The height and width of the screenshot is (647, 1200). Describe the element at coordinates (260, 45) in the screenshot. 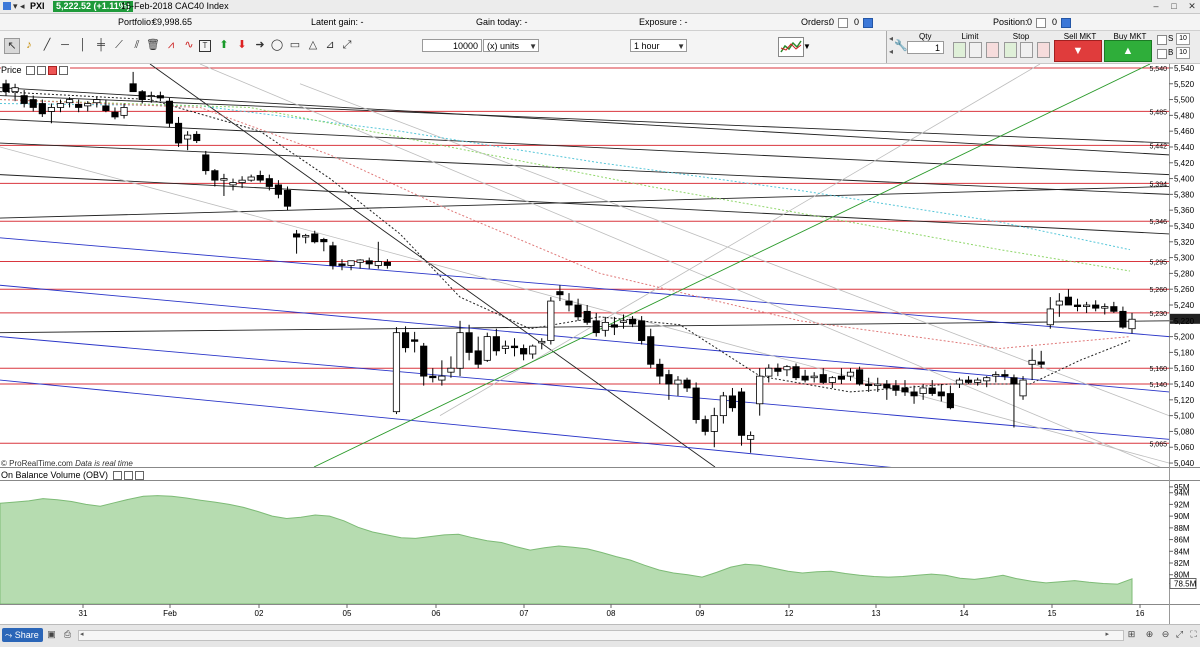

I see `arrow-right-icon: ➜` at that location.